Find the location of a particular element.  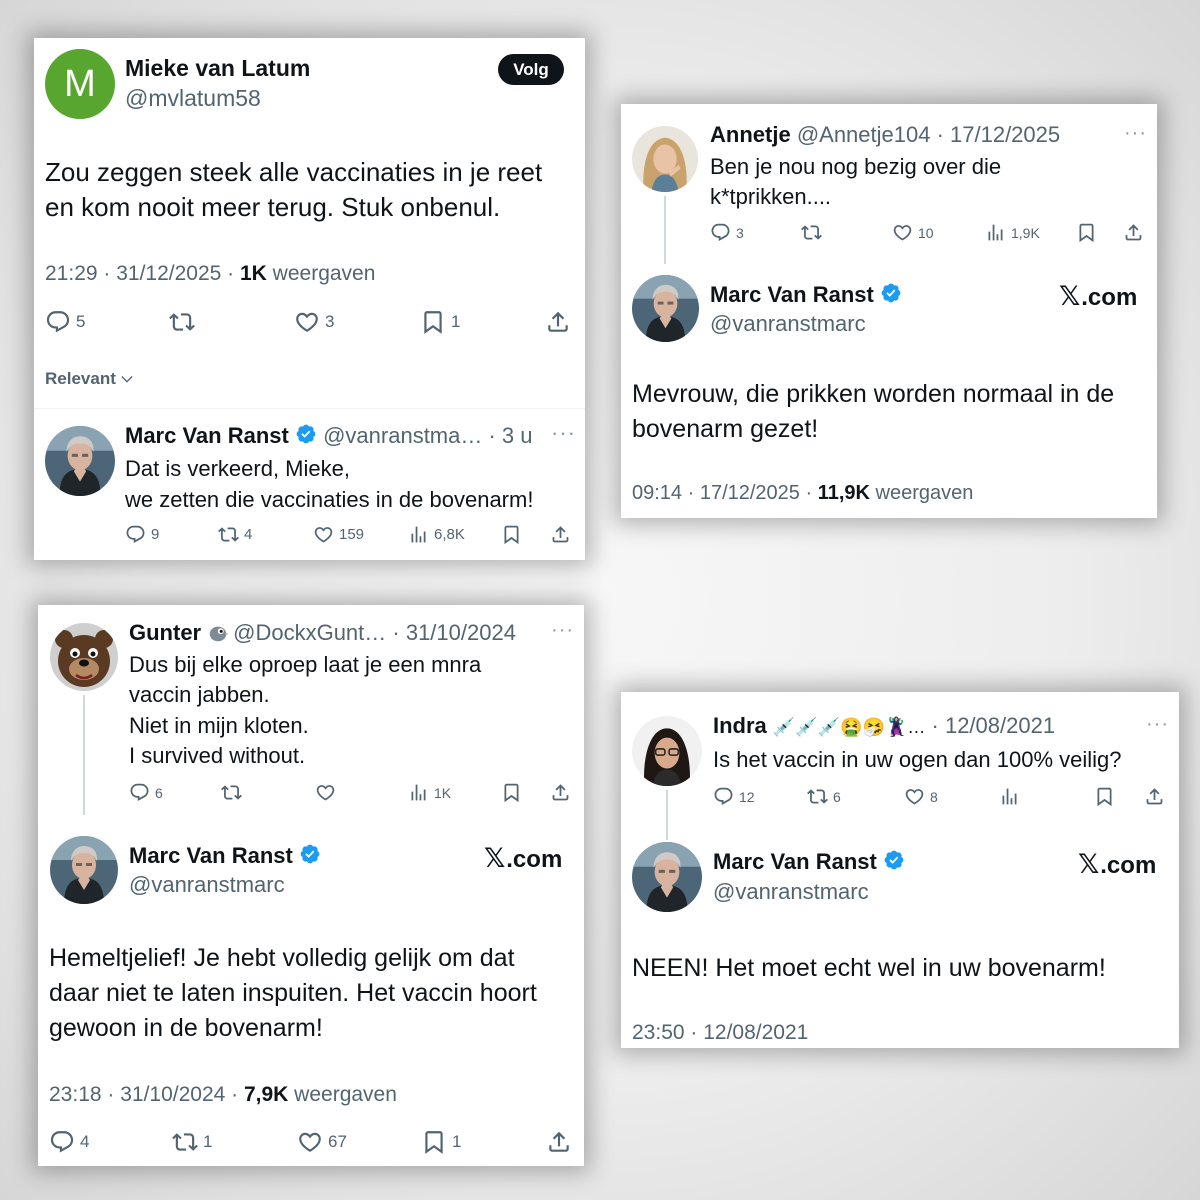

views-count: 1,9K is located at coordinates (1025, 232).